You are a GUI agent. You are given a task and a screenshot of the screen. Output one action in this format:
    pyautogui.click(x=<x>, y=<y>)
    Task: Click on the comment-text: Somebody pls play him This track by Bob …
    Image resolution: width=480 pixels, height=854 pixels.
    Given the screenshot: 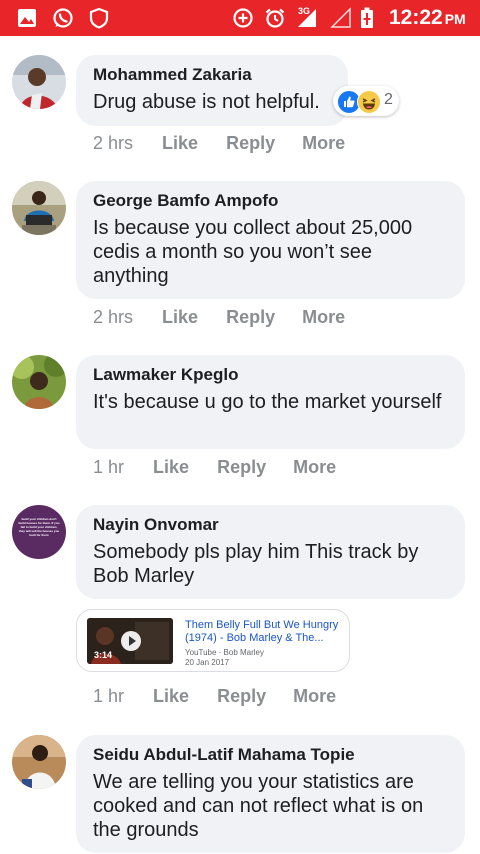 What is the action you would take?
    pyautogui.click(x=256, y=564)
    